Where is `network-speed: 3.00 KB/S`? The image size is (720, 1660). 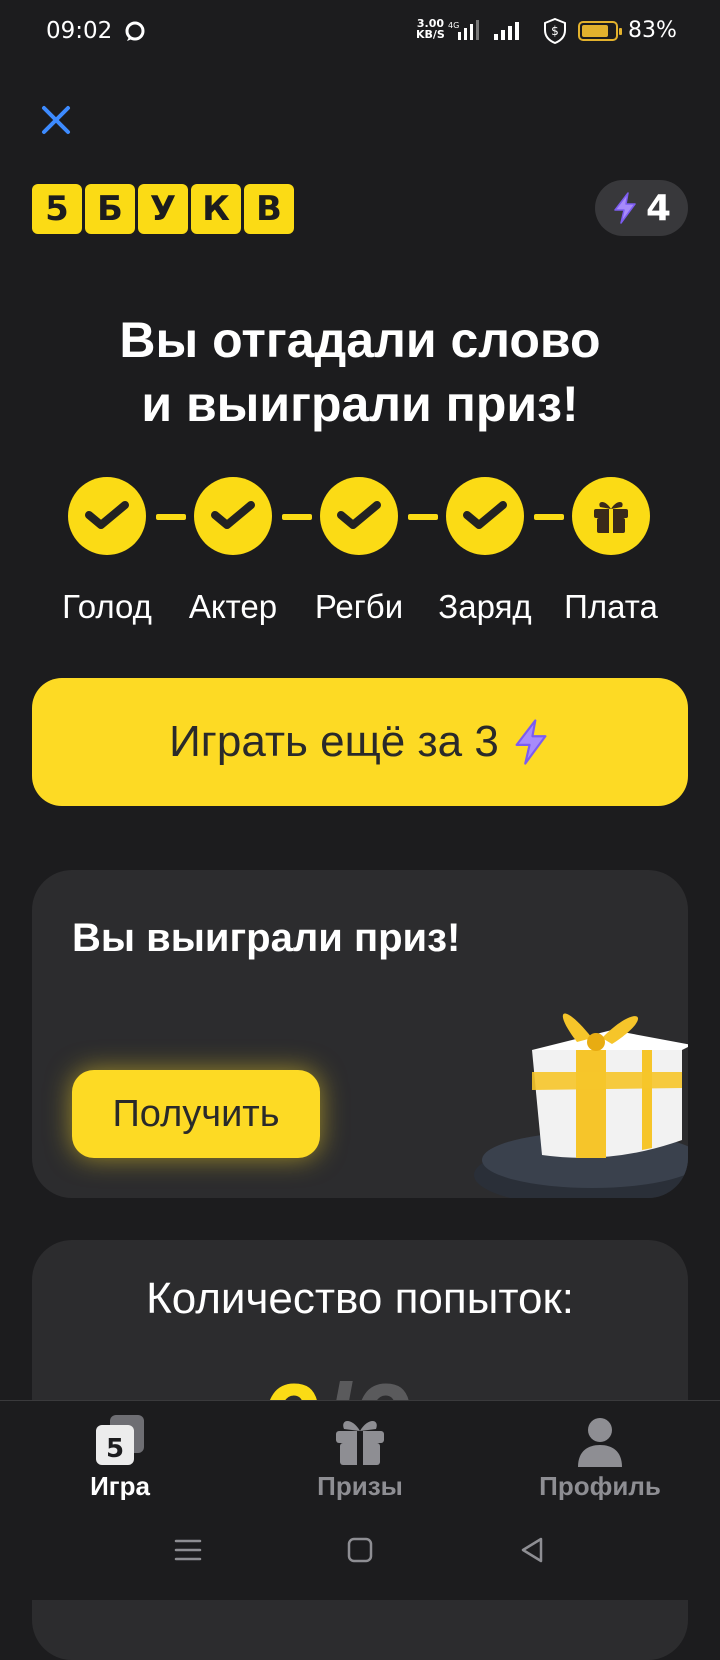 network-speed: 3.00 KB/S is located at coordinates (430, 29).